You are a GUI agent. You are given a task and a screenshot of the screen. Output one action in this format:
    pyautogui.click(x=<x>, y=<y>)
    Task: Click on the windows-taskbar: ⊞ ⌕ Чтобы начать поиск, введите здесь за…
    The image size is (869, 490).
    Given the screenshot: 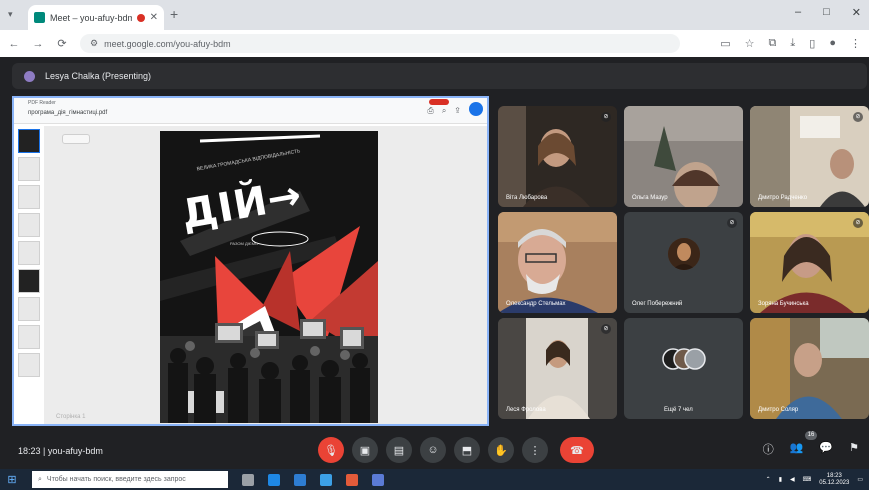 What is the action you would take?
    pyautogui.click(x=434, y=479)
    